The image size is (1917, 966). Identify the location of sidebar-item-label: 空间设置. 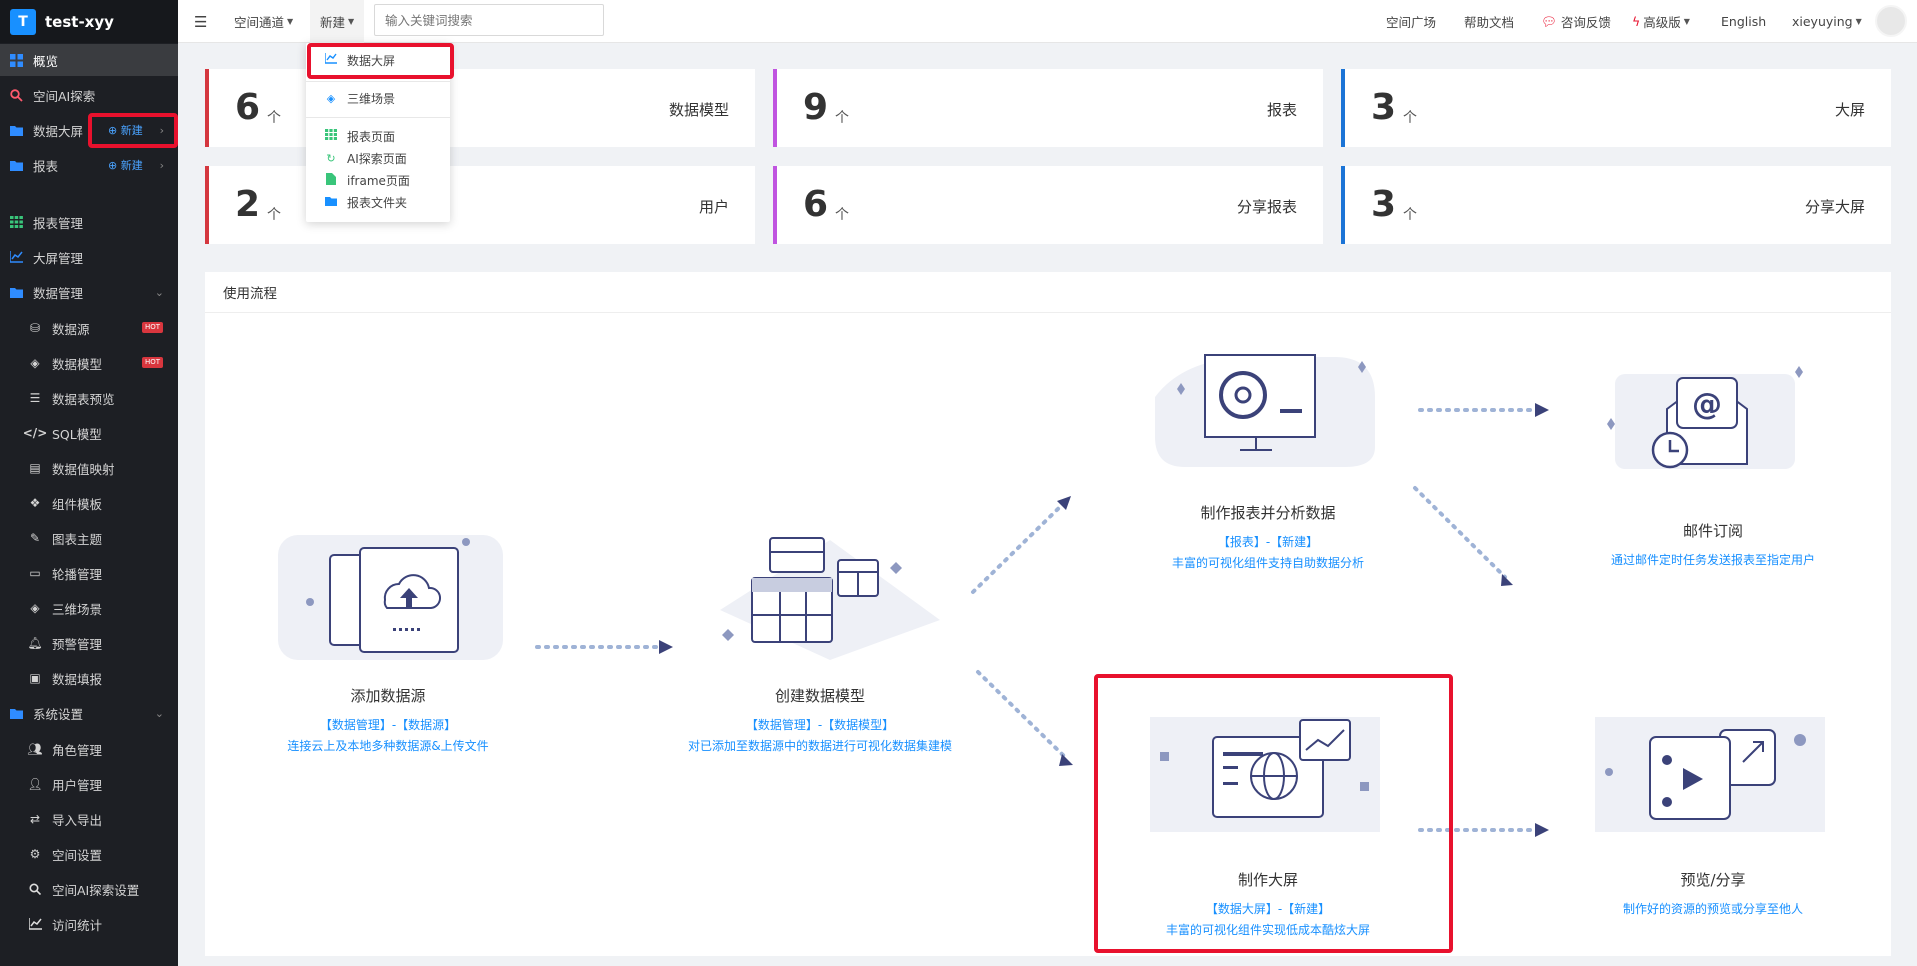
(77, 855).